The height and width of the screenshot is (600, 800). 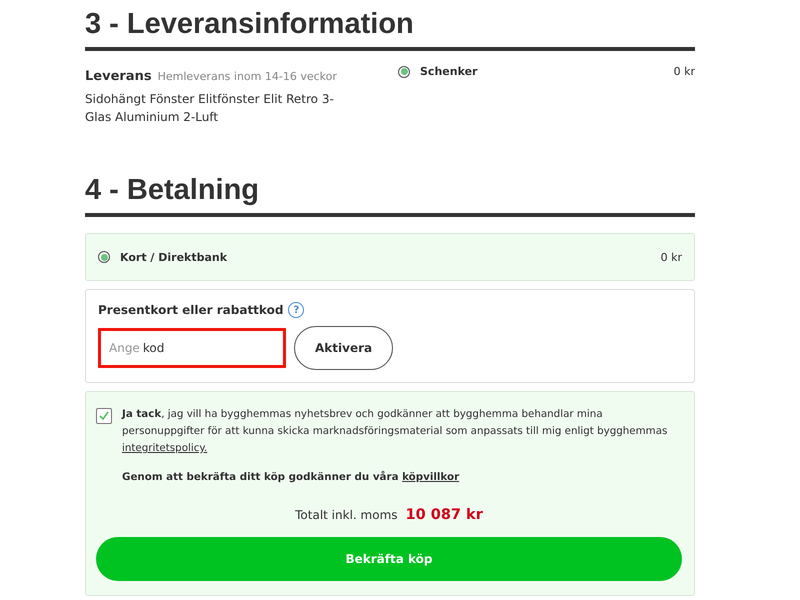 I want to click on terms-text: Genom att bekräfta ditt köp godkänner du våra köpvillkor, so click(x=291, y=477).